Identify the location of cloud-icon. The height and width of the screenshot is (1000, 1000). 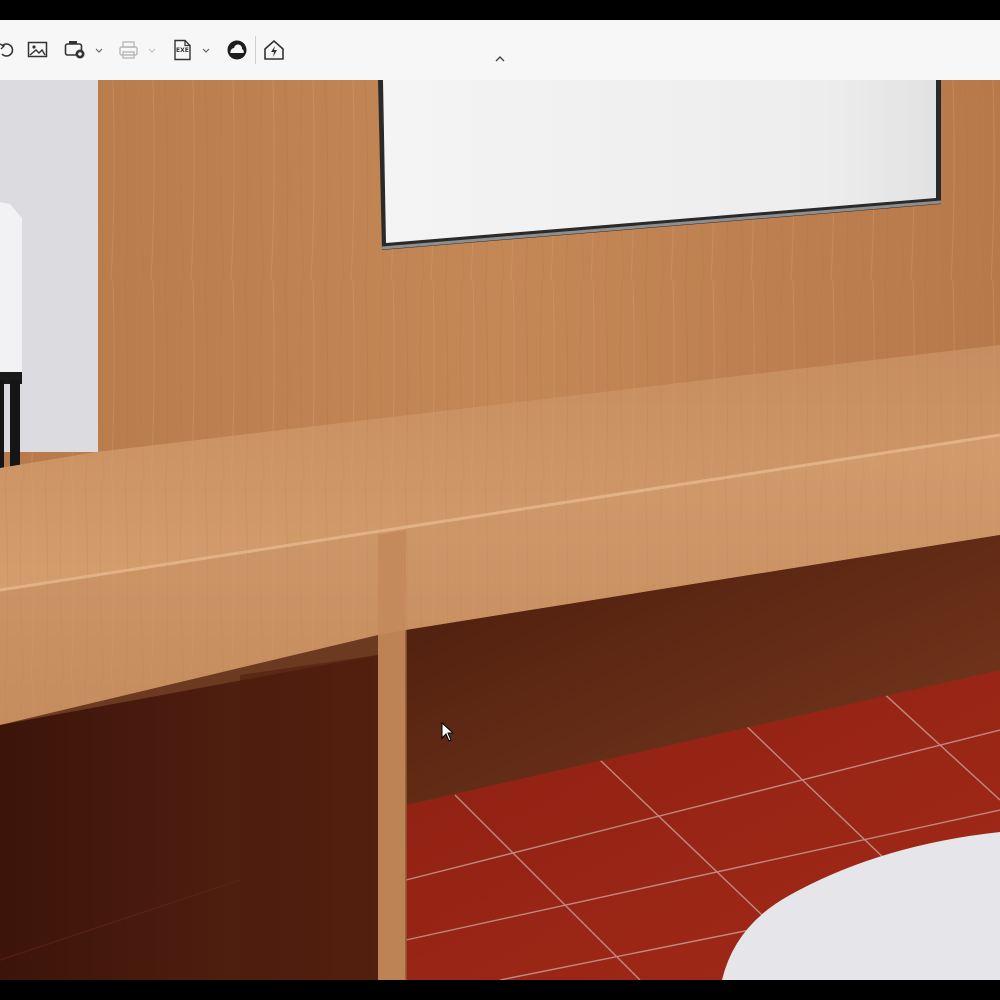
(237, 50).